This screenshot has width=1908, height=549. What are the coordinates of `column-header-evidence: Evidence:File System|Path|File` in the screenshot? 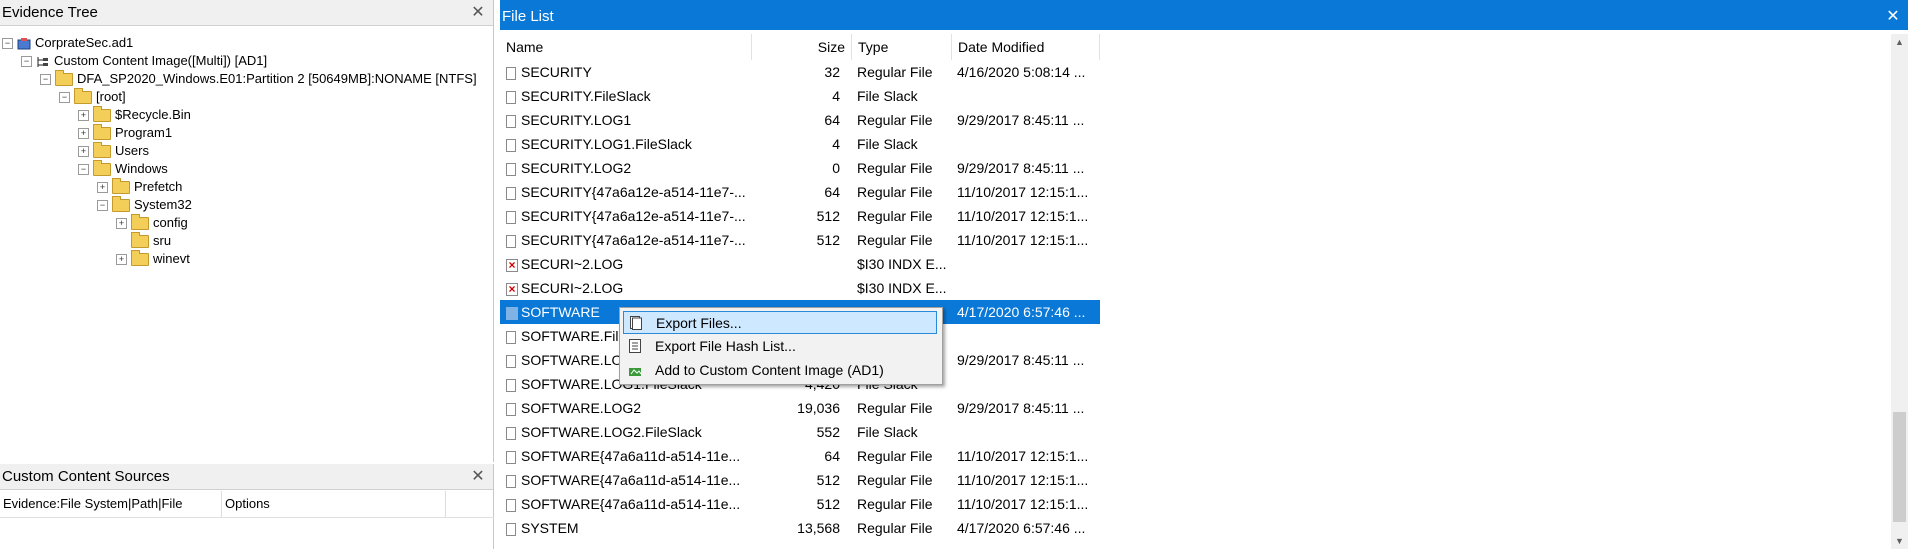 It's located at (111, 504).